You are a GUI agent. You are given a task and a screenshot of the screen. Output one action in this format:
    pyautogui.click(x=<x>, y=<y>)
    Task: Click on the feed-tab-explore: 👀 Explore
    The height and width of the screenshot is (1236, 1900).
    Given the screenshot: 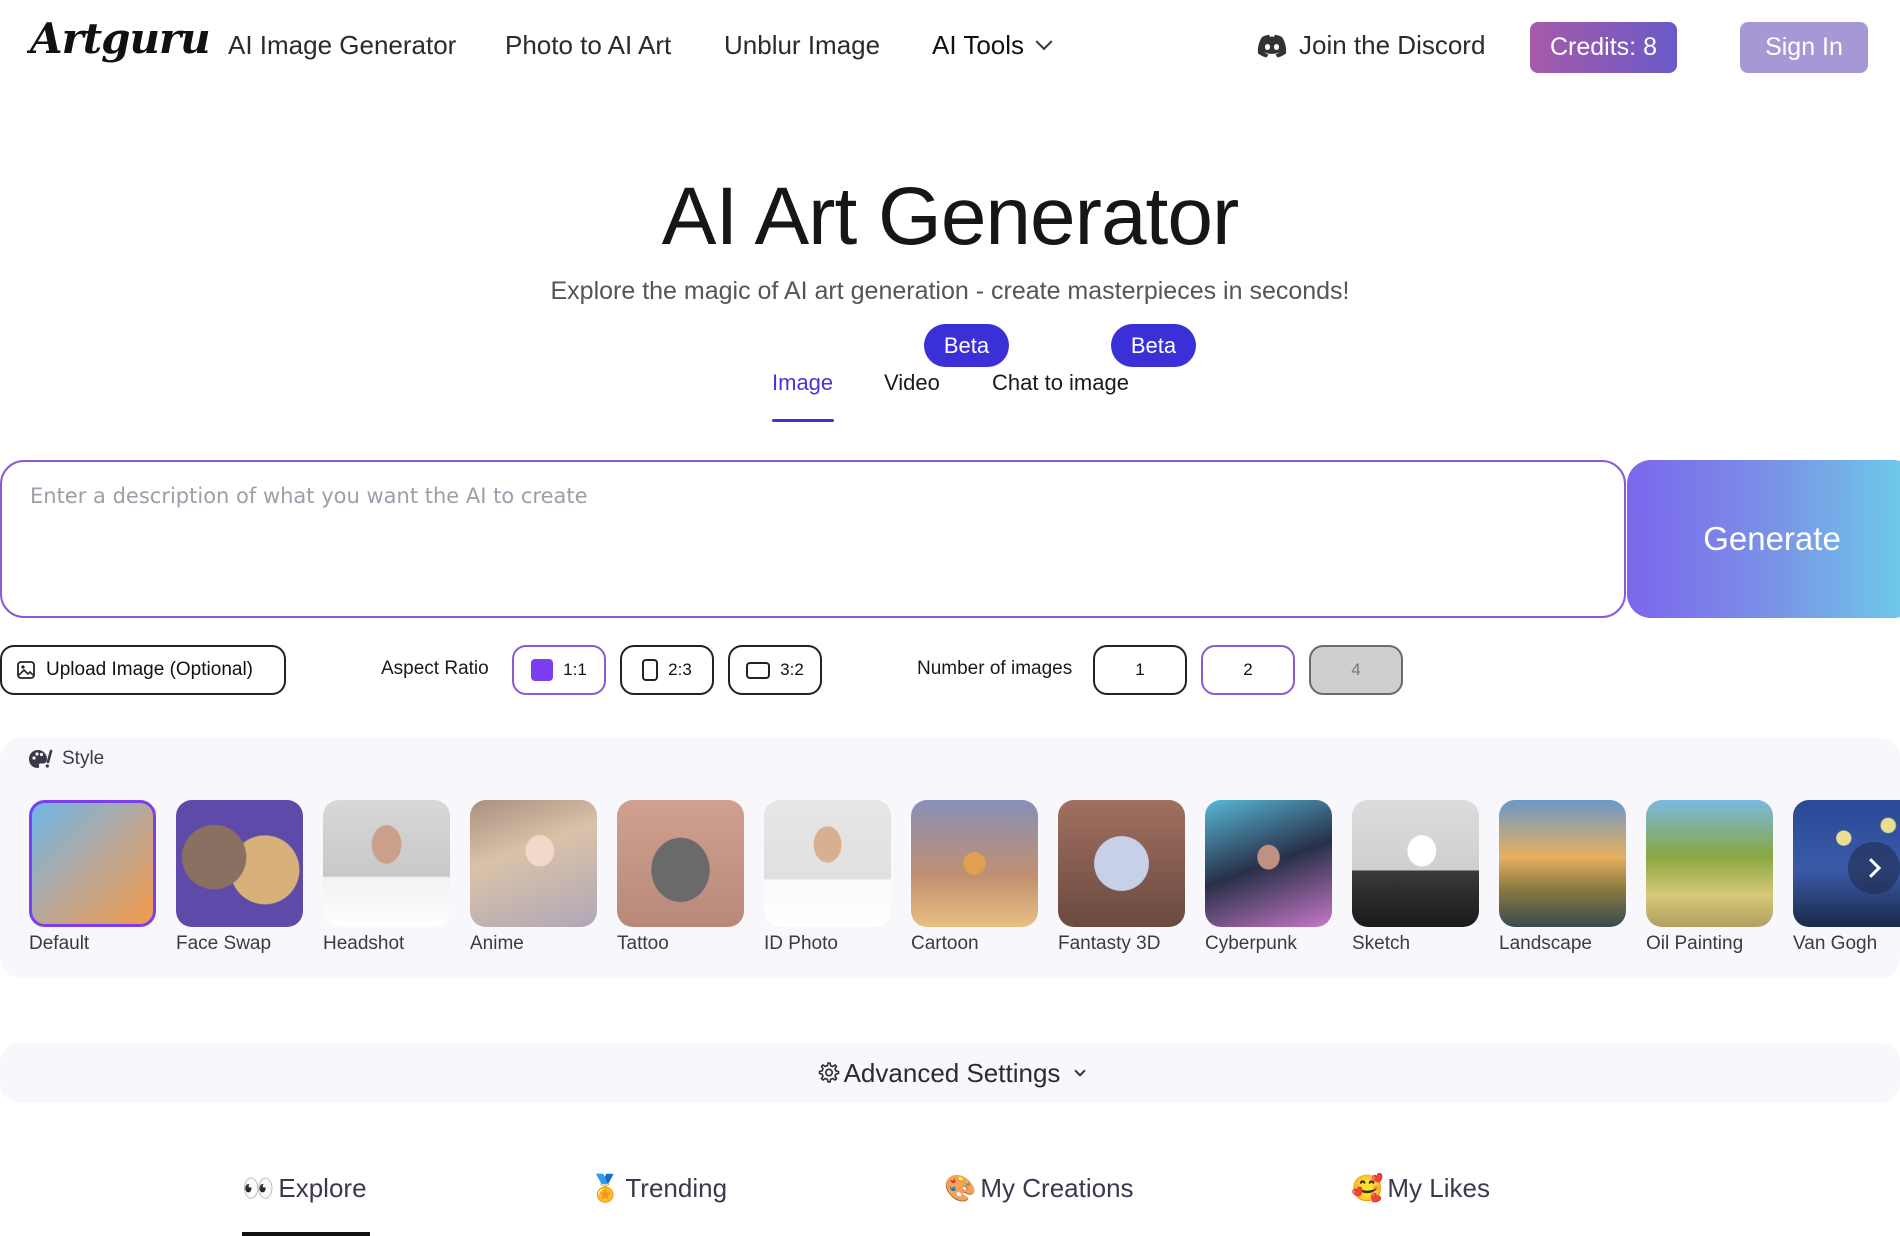 What is the action you would take?
    pyautogui.click(x=304, y=1188)
    